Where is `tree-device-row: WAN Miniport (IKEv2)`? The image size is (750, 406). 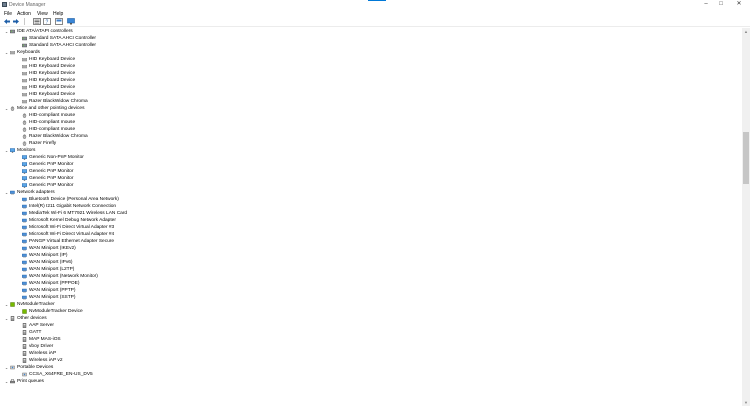
tree-device-row: WAN Miniport (IKEv2) is located at coordinates (368, 248).